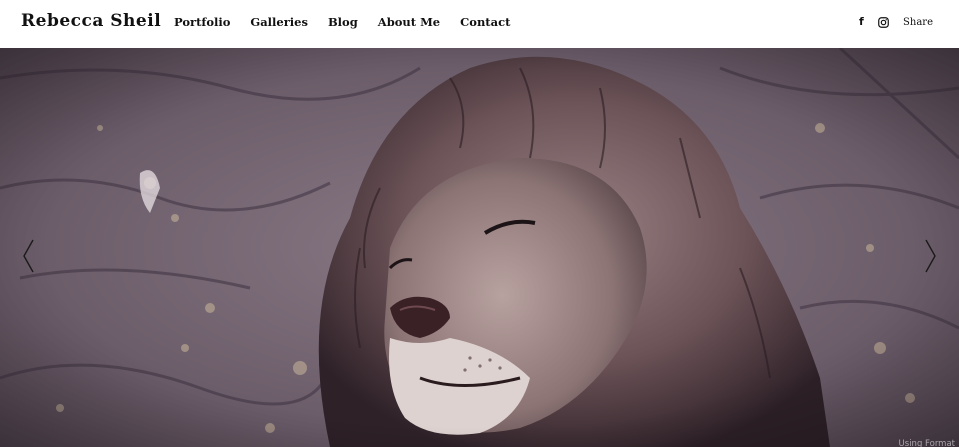 The height and width of the screenshot is (447, 959). What do you see at coordinates (864, 22) in the screenshot?
I see `facebook-icon: f` at bounding box center [864, 22].